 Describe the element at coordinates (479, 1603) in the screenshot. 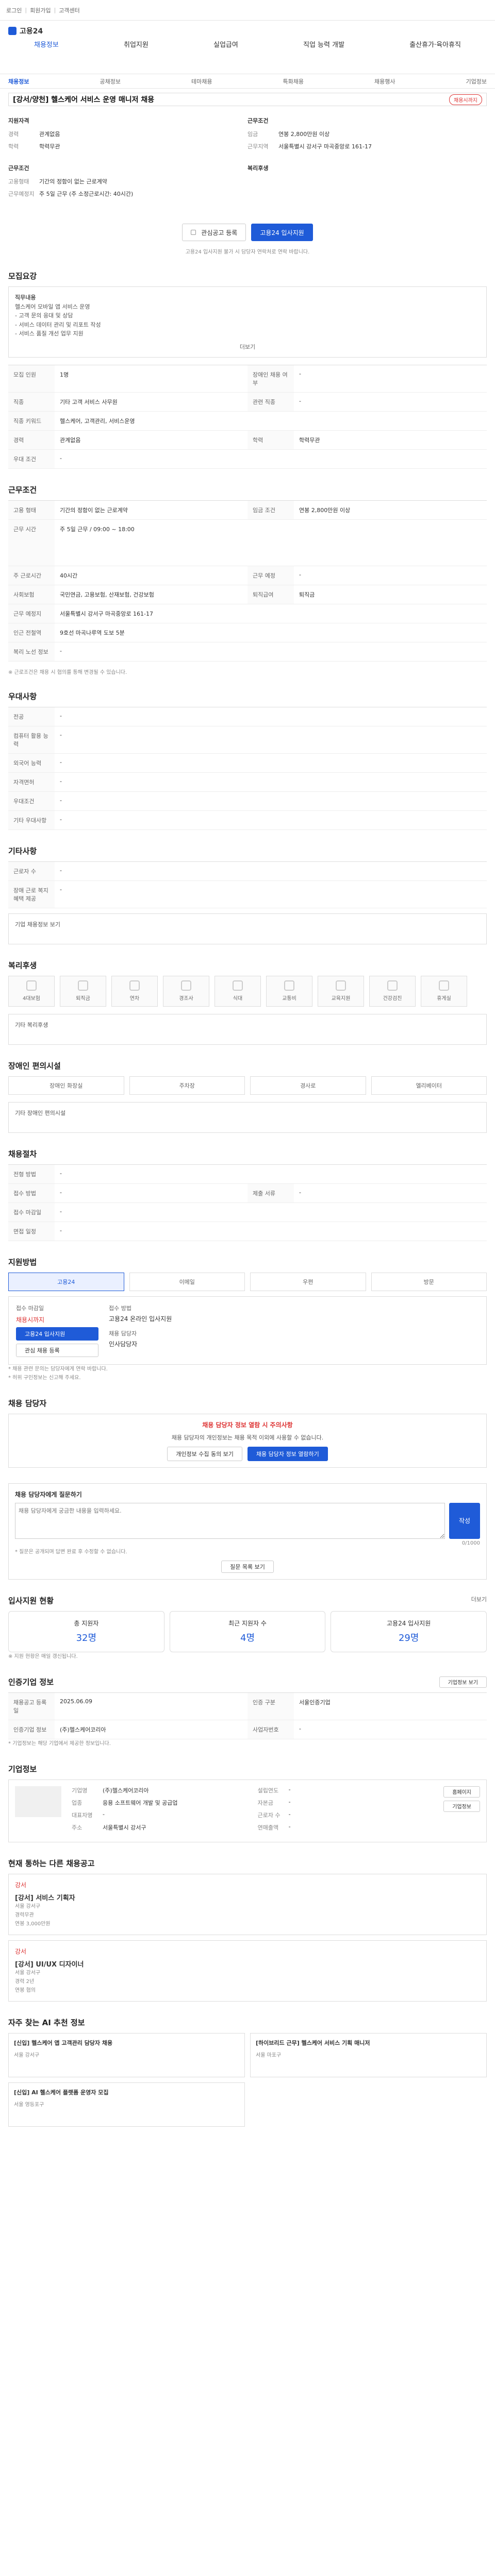

I see `status-more-link: 더보기` at that location.